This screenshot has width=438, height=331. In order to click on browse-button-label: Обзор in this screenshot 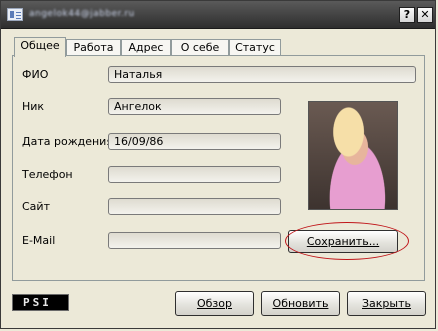, I will do `click(214, 303)`.